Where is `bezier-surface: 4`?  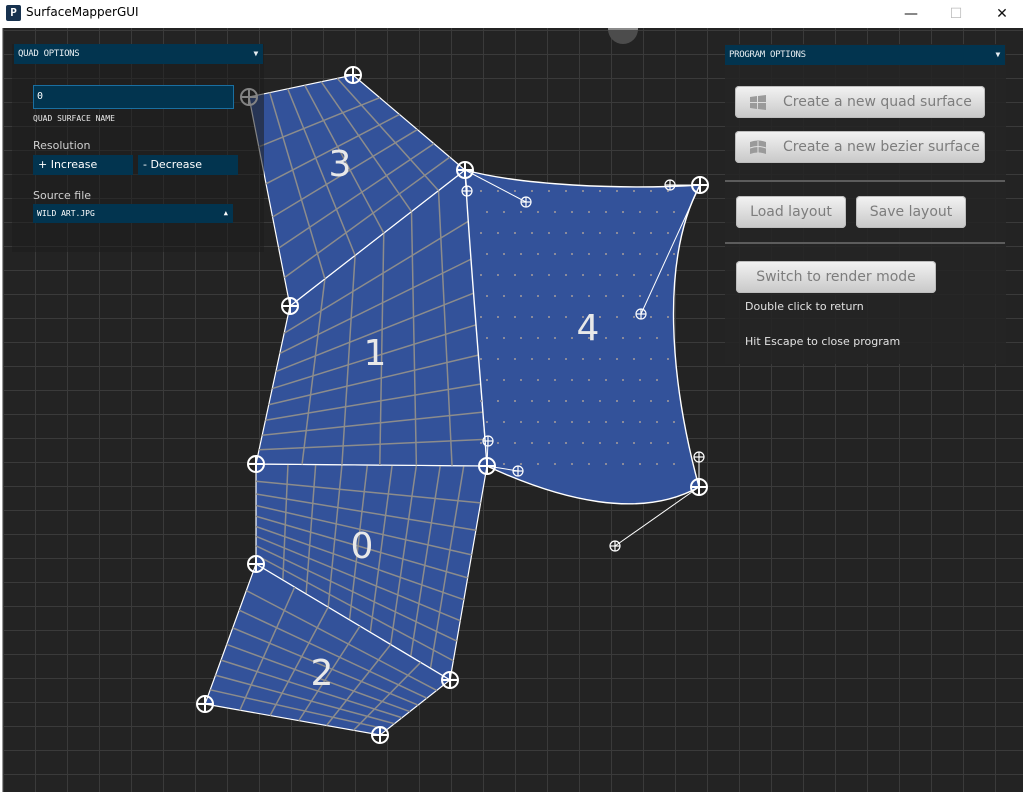 bezier-surface: 4 is located at coordinates (583, 337).